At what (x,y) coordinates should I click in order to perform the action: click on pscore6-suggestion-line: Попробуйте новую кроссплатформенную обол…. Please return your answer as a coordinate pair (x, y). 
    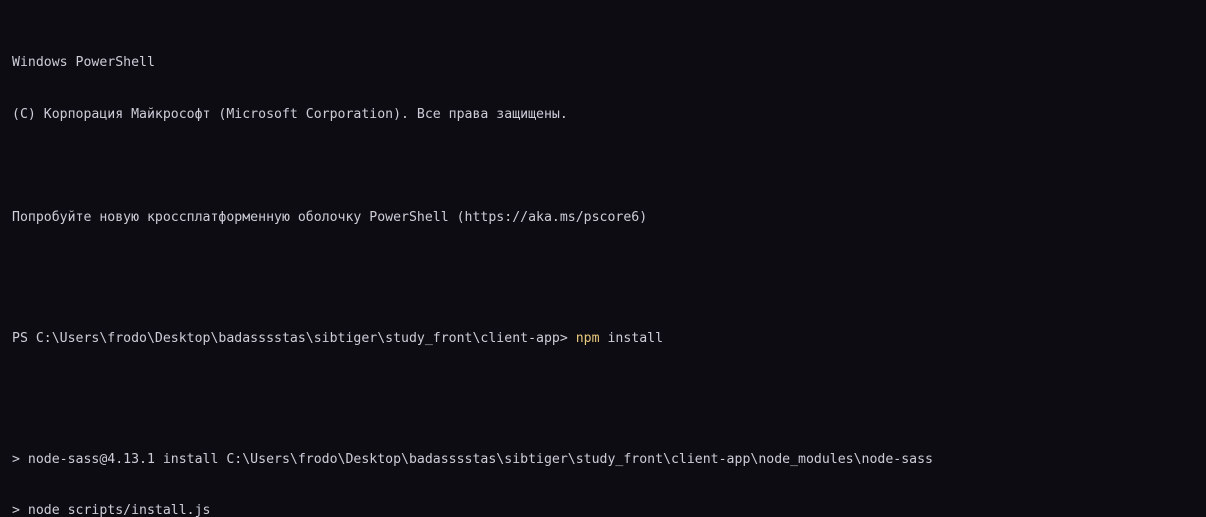
    Looking at the image, I should click on (330, 217).